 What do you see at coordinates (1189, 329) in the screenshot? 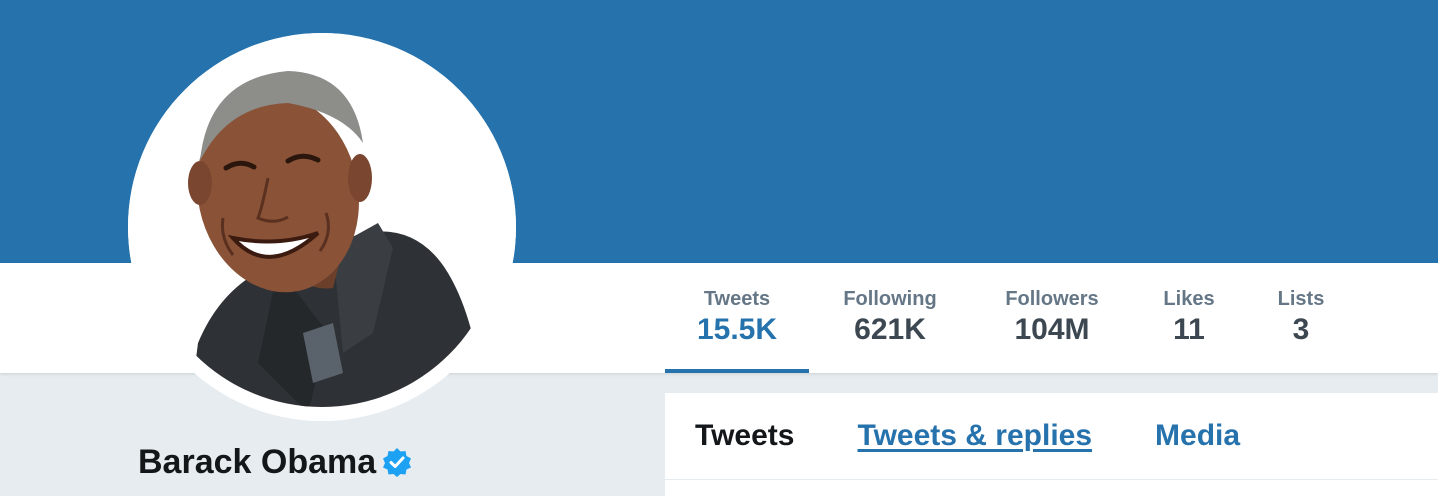
I see `stat-value: 11` at bounding box center [1189, 329].